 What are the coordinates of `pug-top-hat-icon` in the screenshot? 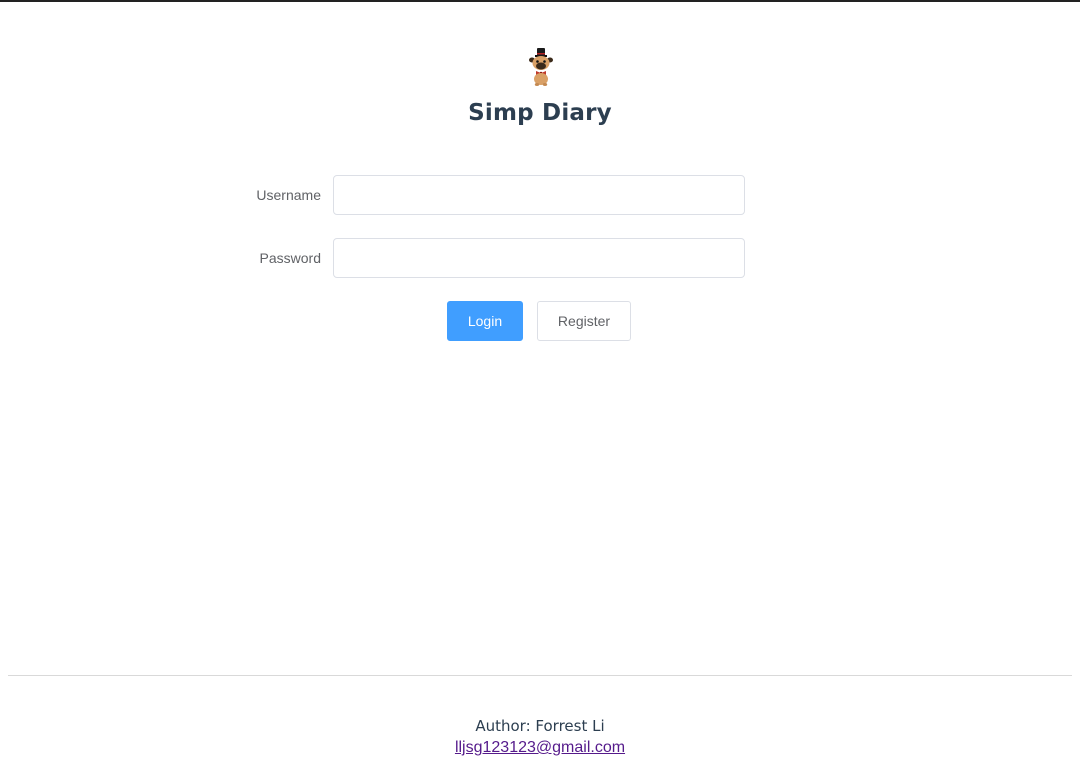 It's located at (541, 67).